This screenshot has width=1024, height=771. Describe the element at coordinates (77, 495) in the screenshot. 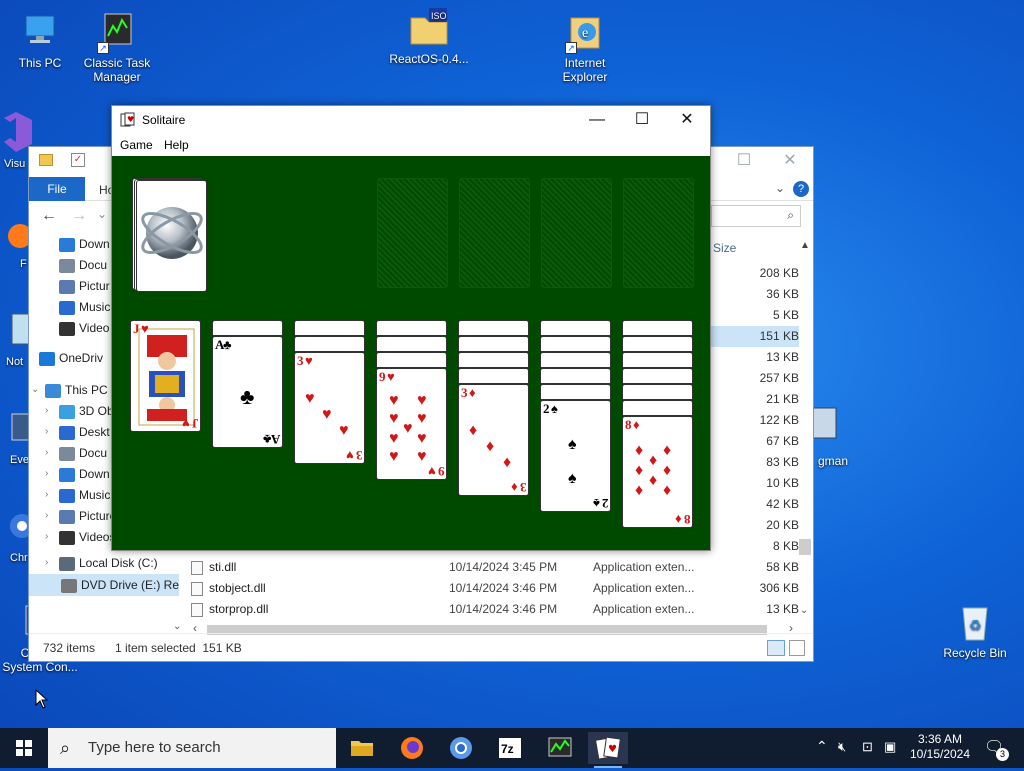

I see `nav-item: › Music` at that location.